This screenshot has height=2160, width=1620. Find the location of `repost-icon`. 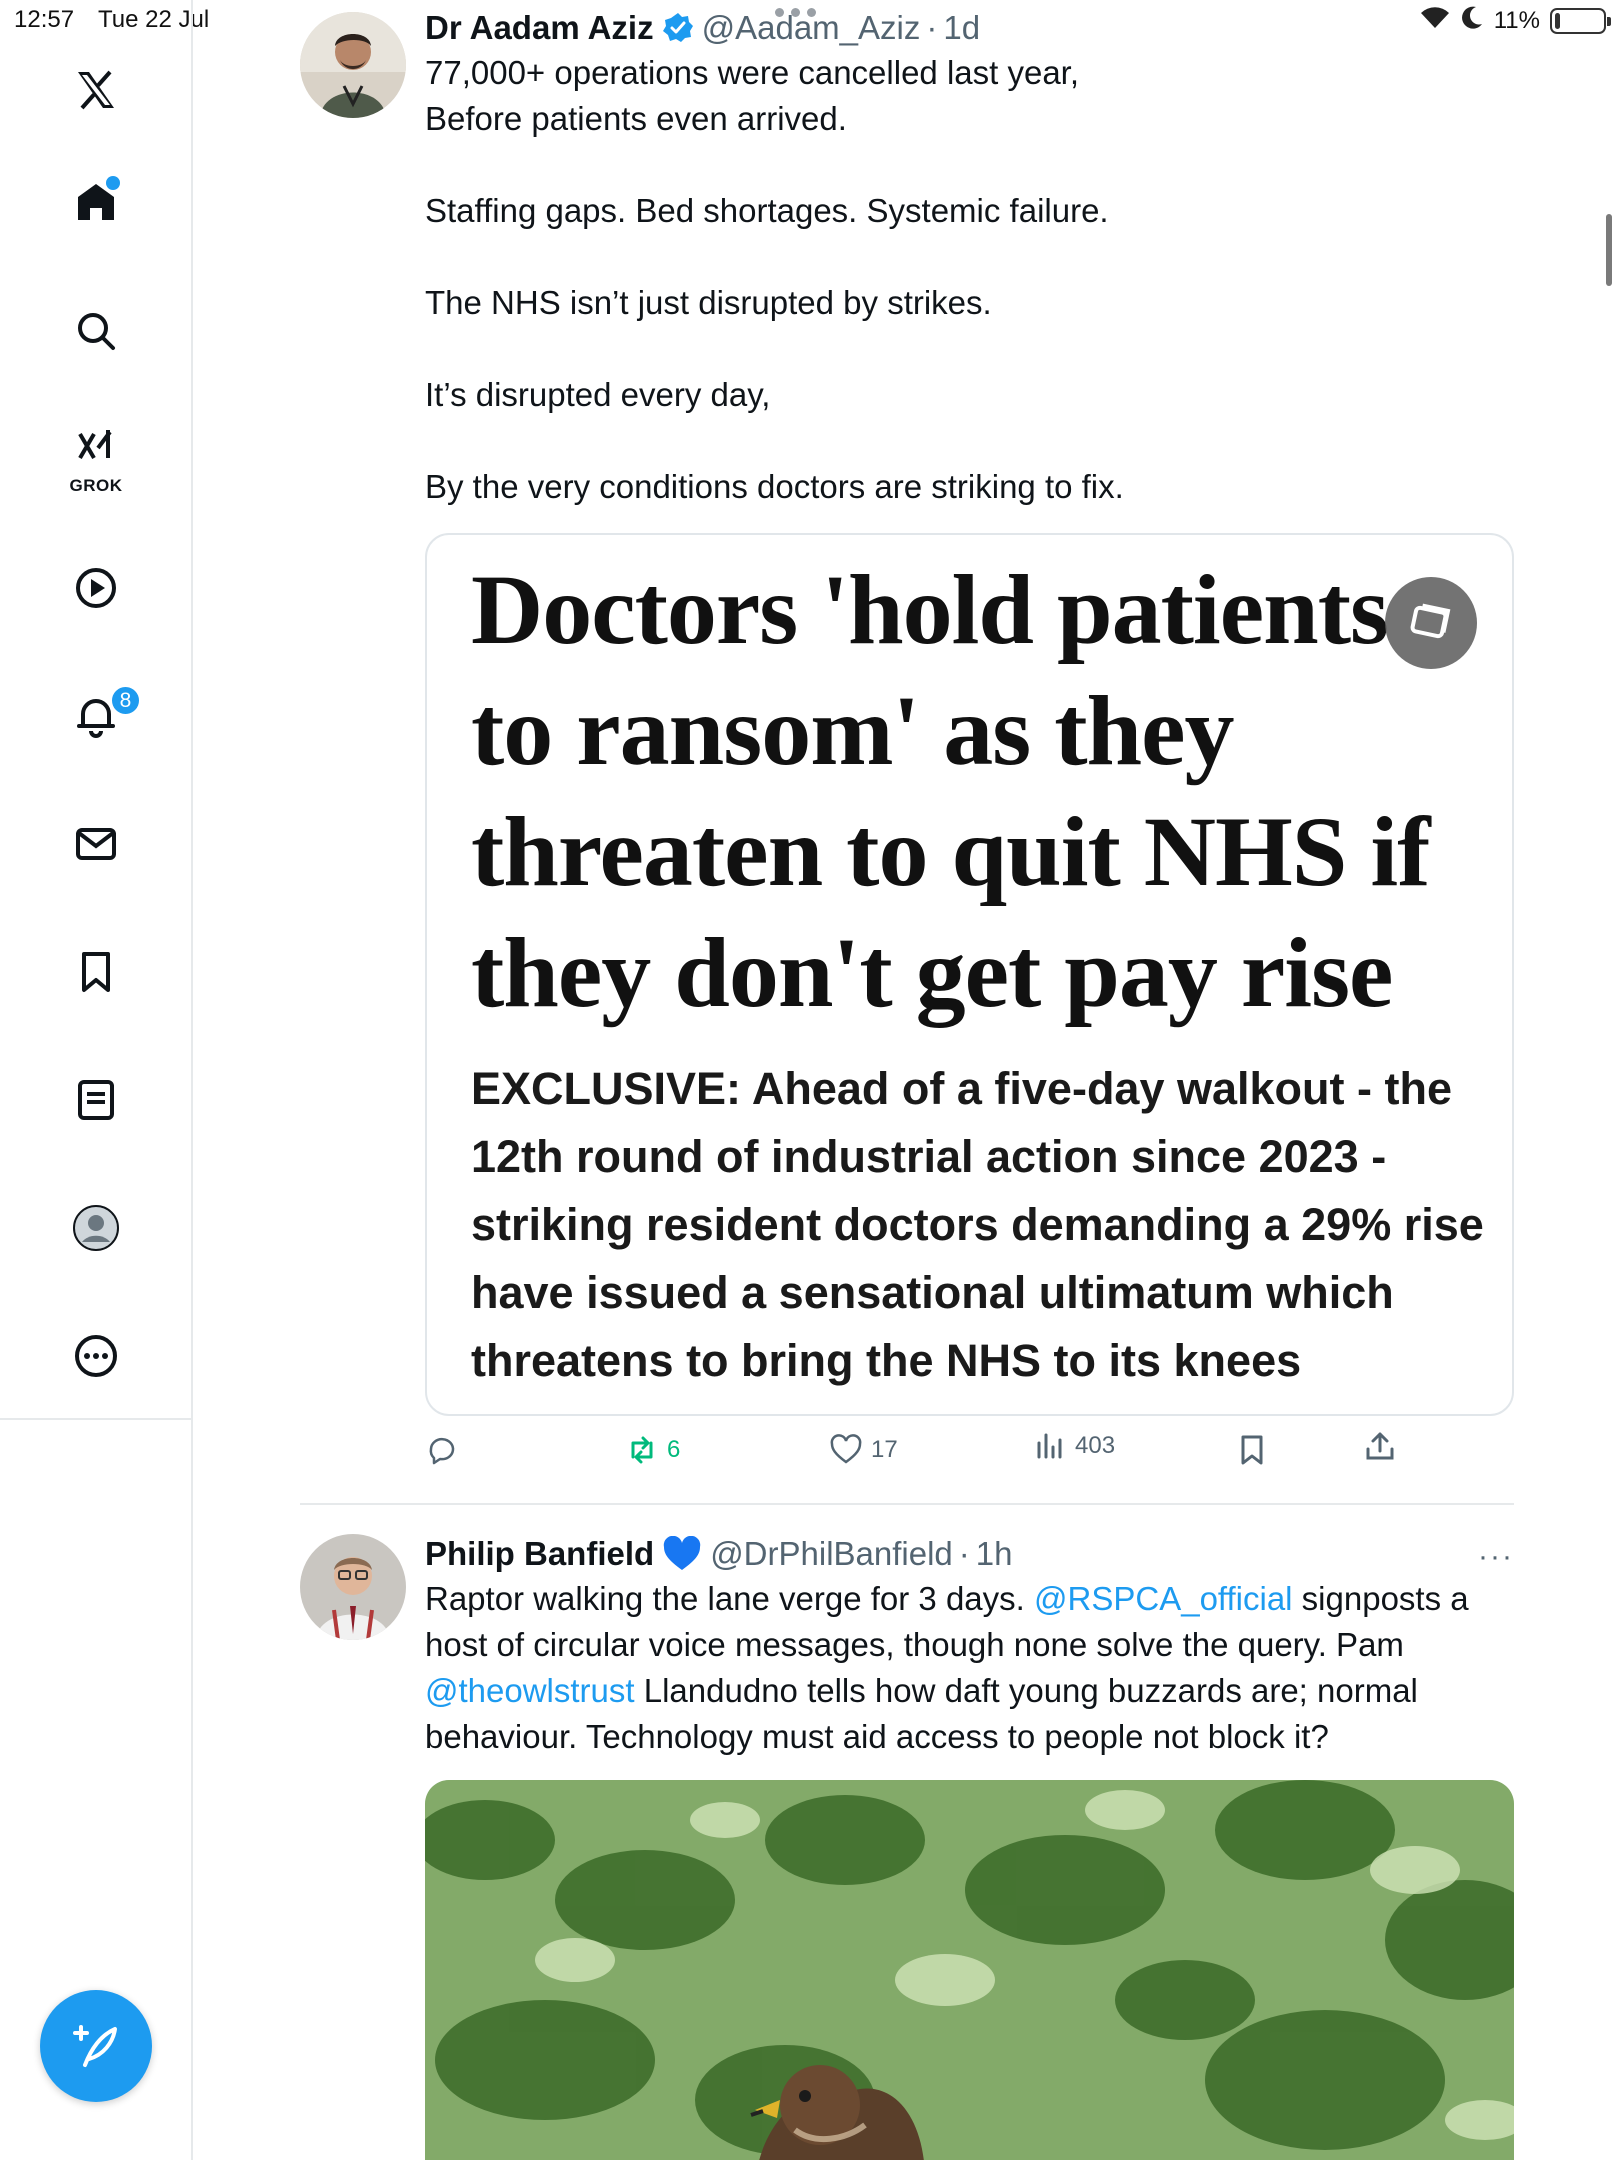

repost-icon is located at coordinates (642, 1450).